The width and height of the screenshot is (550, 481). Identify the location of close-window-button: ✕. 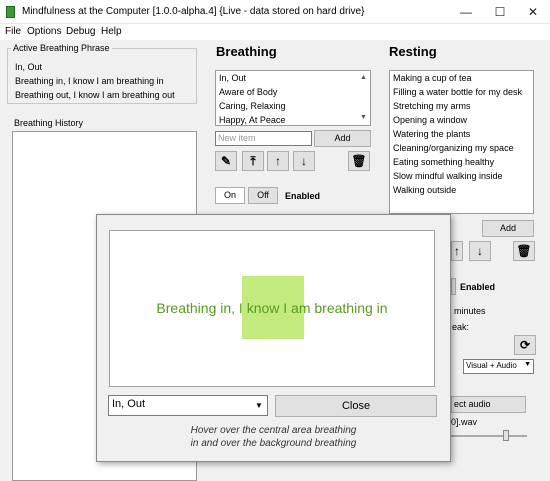
(533, 12).